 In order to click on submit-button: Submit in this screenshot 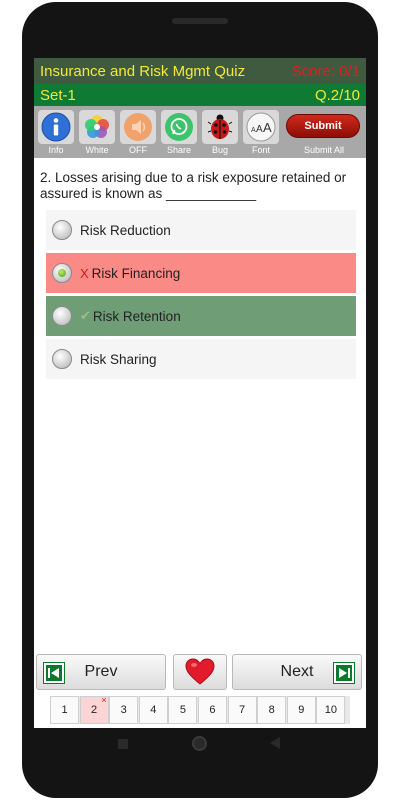, I will do `click(323, 126)`.